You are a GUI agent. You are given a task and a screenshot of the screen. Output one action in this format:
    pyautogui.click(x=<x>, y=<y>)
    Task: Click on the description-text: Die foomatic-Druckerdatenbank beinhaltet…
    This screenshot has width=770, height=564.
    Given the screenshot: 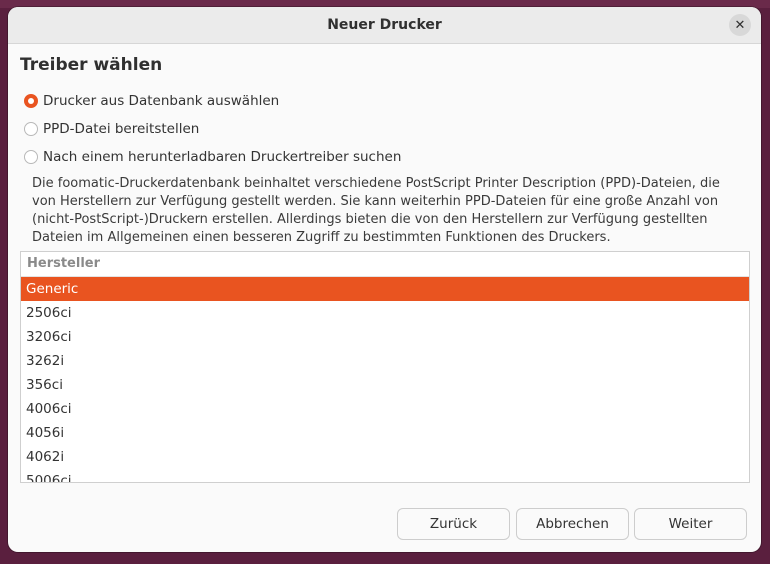 What is the action you would take?
    pyautogui.click(x=376, y=210)
    